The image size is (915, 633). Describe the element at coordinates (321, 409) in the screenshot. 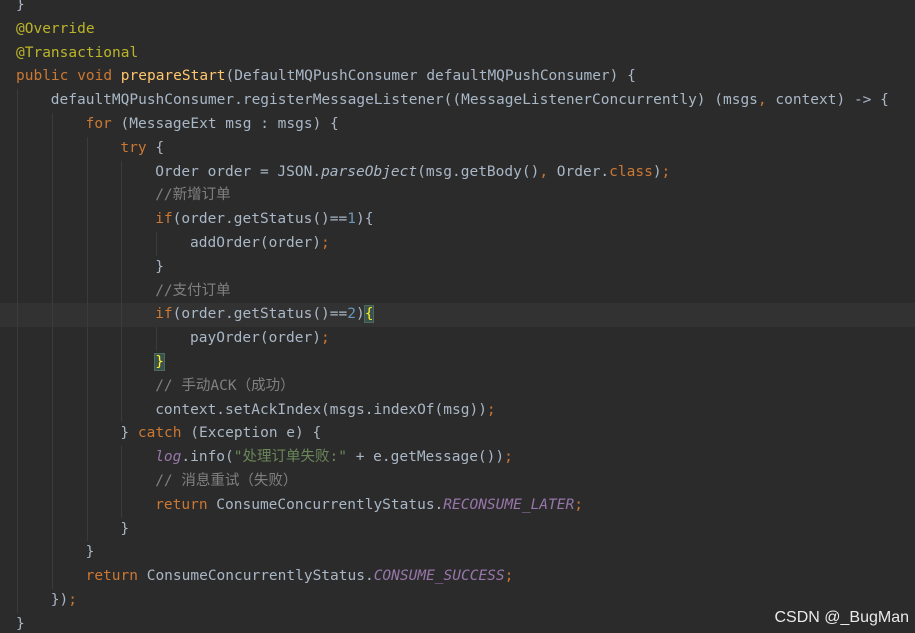

I see `code-token: context.setAckIndex(msgs.indexOf(msg))` at that location.